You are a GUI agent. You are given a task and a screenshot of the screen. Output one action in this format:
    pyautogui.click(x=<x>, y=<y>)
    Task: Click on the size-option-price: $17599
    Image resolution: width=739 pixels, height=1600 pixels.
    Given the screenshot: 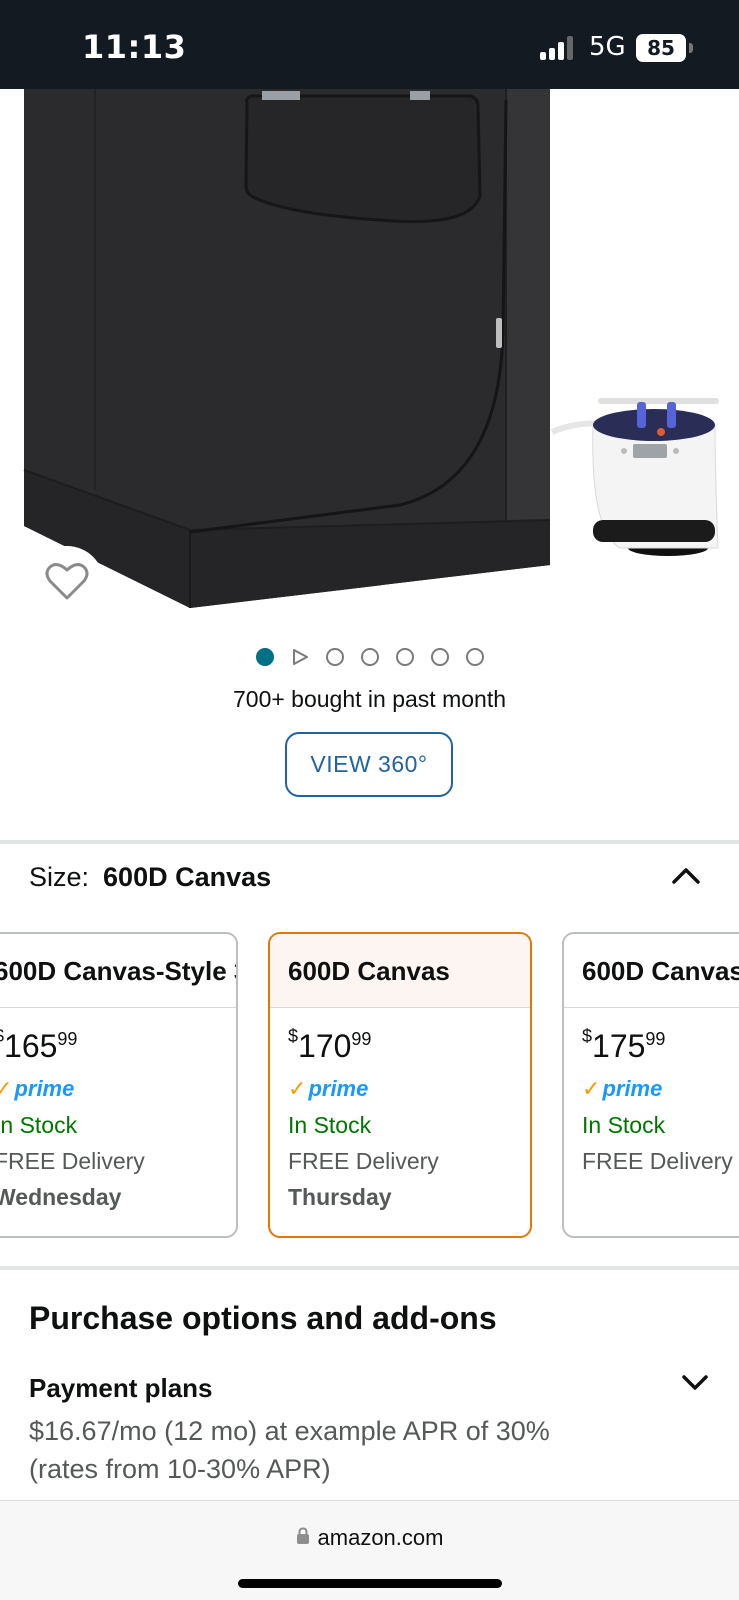 What is the action you would take?
    pyautogui.click(x=624, y=1045)
    